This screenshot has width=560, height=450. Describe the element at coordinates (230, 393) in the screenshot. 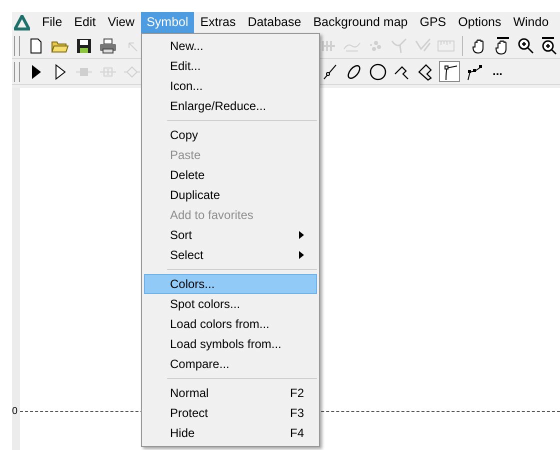

I see `menu-item: Normal F2` at that location.